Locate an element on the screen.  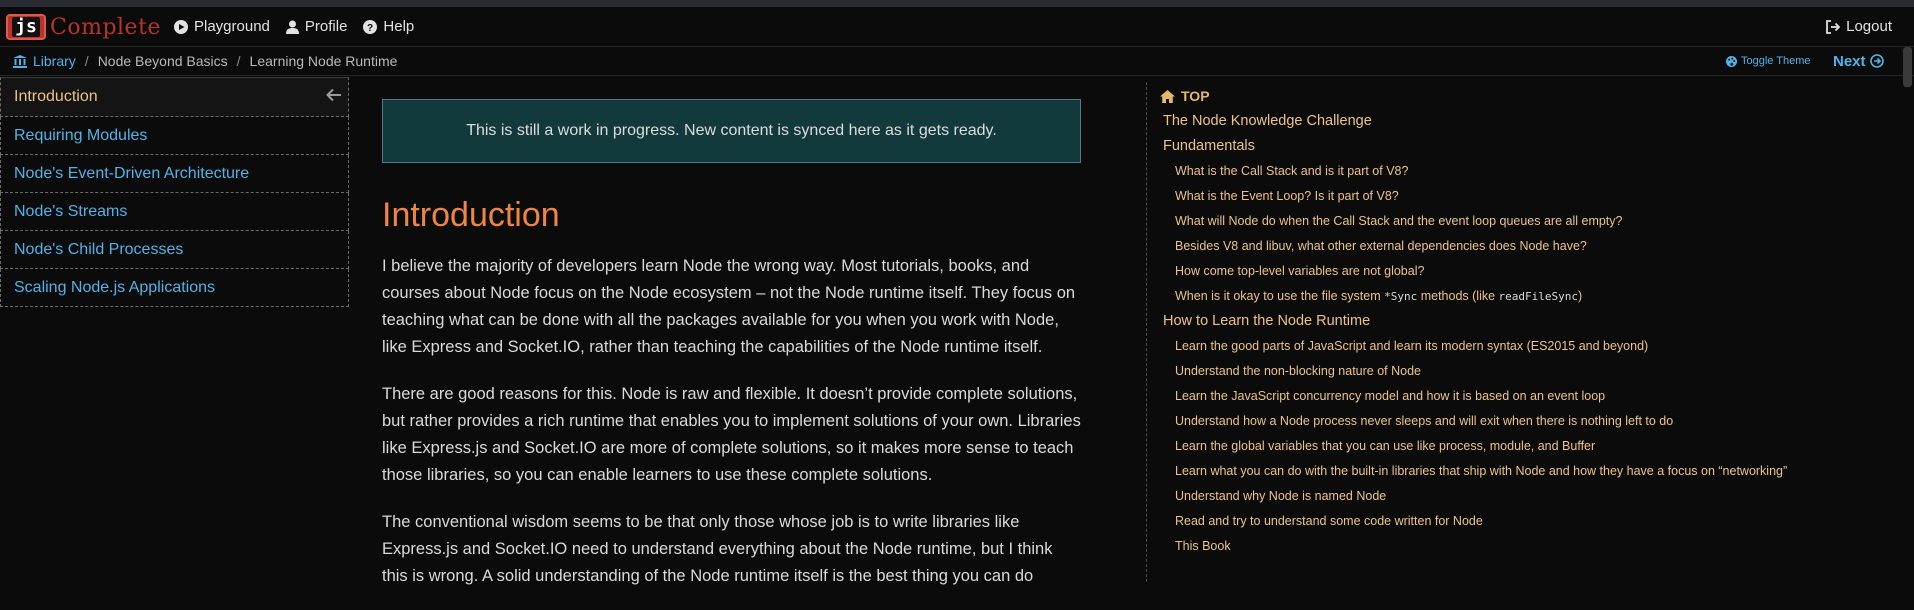
sidebar-item-event-driven-architecture: Node's Event-Driven Architecture is located at coordinates (174, 174).